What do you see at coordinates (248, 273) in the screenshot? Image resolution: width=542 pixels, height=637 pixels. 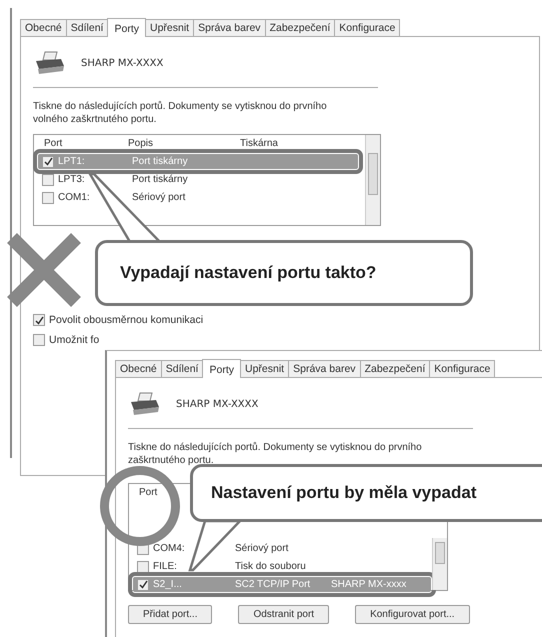 I see `callout-text: Vypadají nastavení portu takto?` at bounding box center [248, 273].